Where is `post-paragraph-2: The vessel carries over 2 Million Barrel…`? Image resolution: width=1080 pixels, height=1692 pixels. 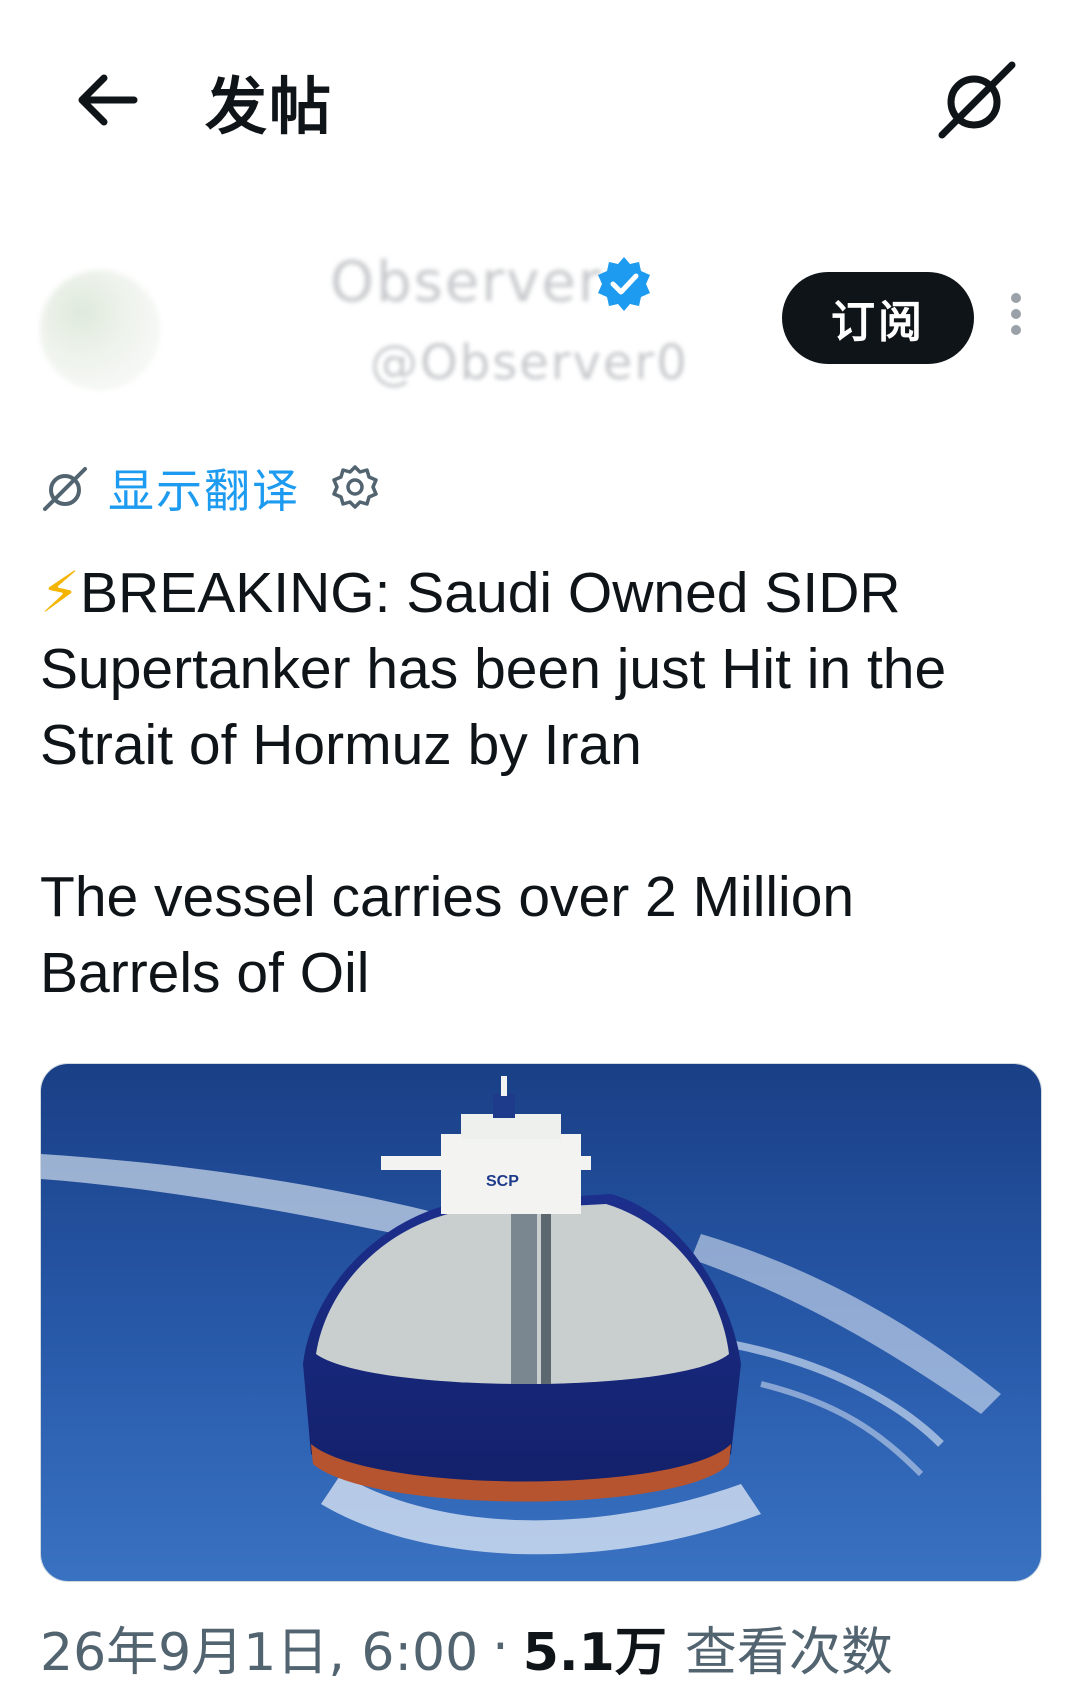 post-paragraph-2: The vessel carries over 2 Million Barrel… is located at coordinates (447, 935).